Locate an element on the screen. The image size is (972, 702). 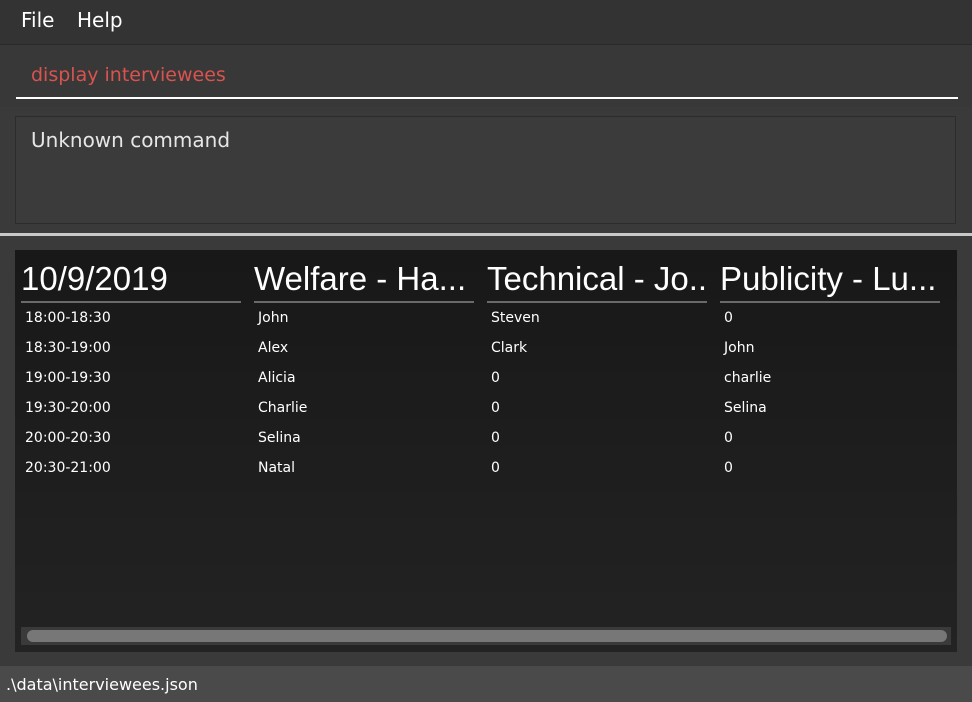
result-display: Unknown command is located at coordinates (485, 170).